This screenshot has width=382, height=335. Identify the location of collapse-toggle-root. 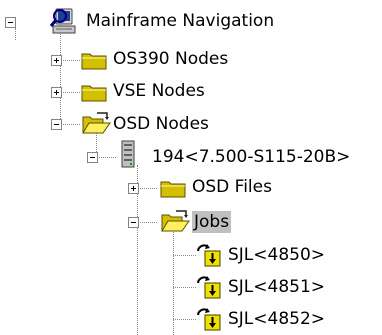
(10, 22).